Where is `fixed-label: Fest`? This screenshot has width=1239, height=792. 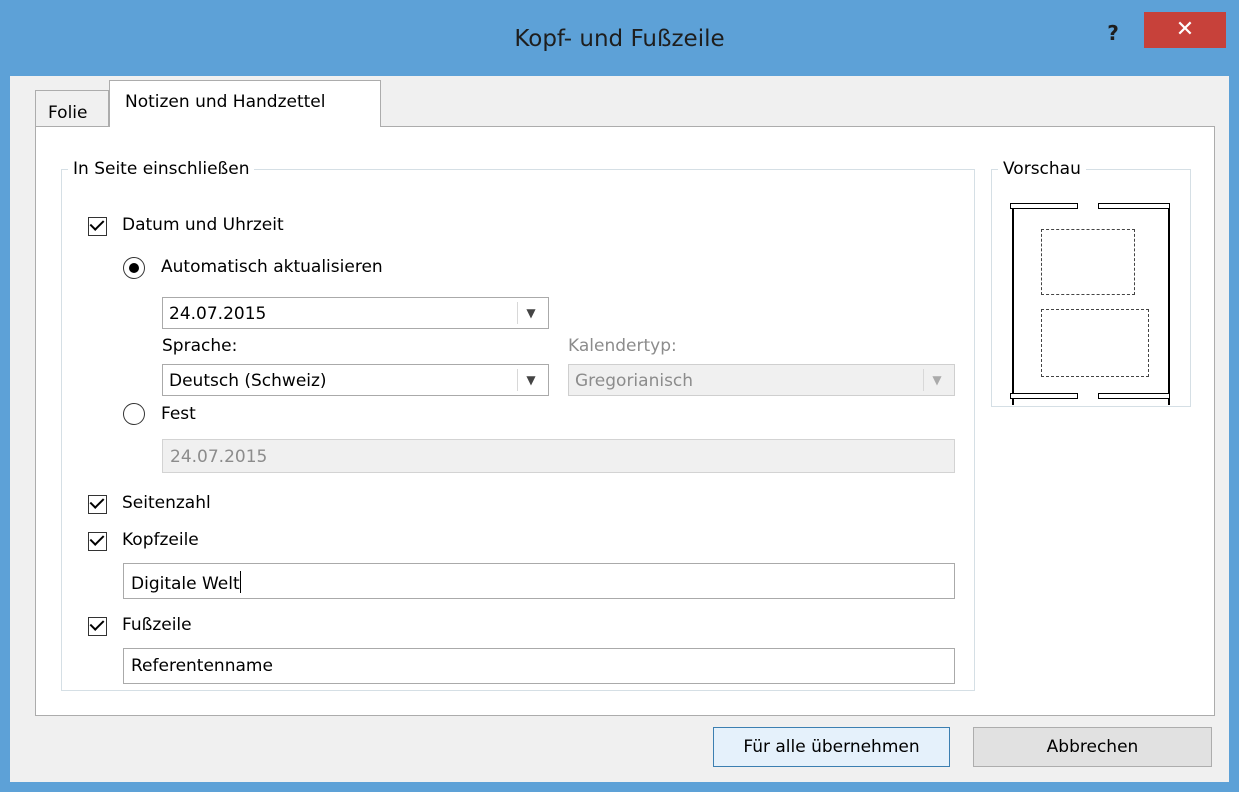
fixed-label: Fest is located at coordinates (178, 414).